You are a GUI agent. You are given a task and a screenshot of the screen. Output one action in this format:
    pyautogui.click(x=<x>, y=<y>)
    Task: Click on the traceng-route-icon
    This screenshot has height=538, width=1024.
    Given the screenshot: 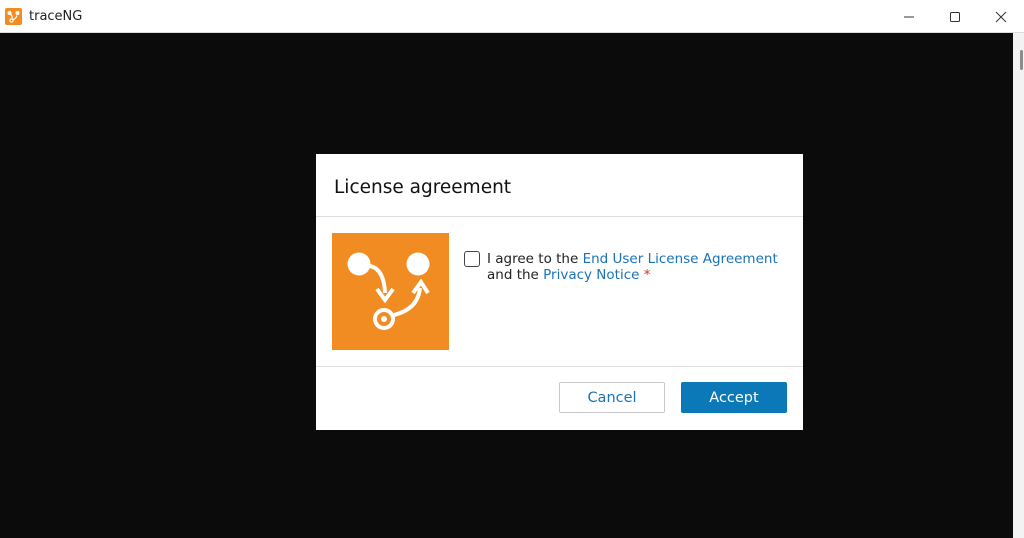 What is the action you would take?
    pyautogui.click(x=388, y=291)
    